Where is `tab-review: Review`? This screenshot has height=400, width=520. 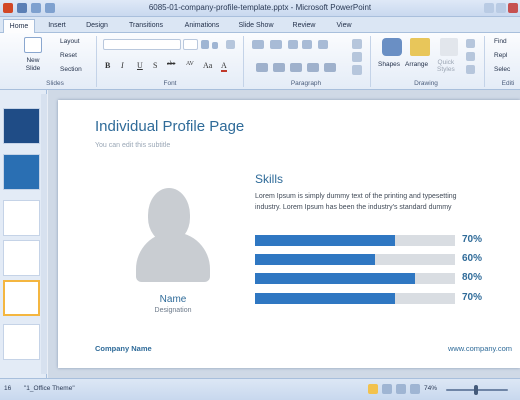
tab-review: Review is located at coordinates (304, 26).